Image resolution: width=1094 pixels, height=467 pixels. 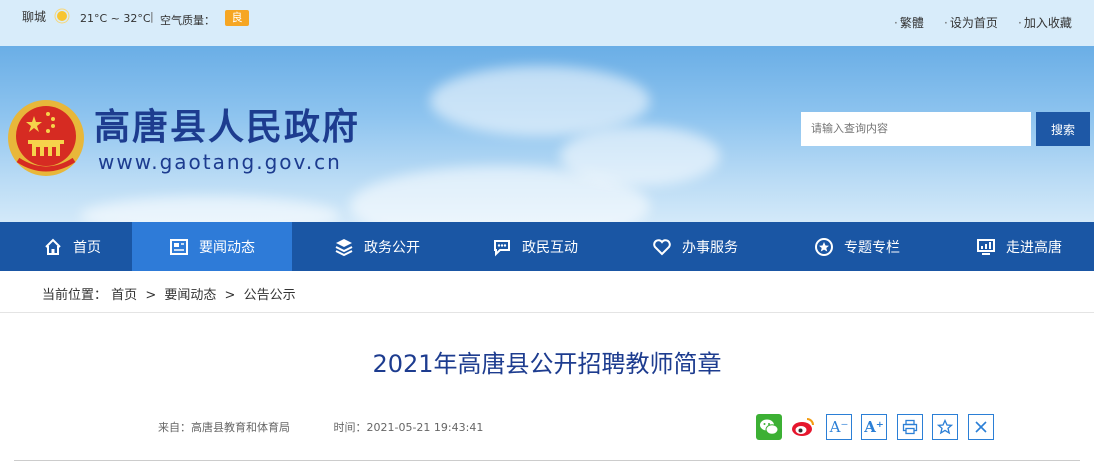 I want to click on set-homepage-link: 设为首页, so click(x=971, y=22).